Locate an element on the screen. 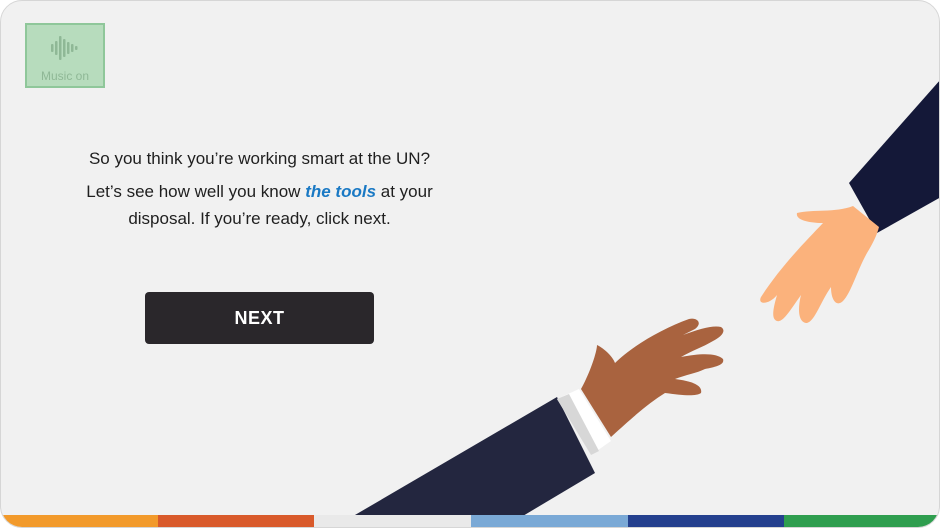 This screenshot has height=528, width=940. bottom-color-bar is located at coordinates (470, 521).